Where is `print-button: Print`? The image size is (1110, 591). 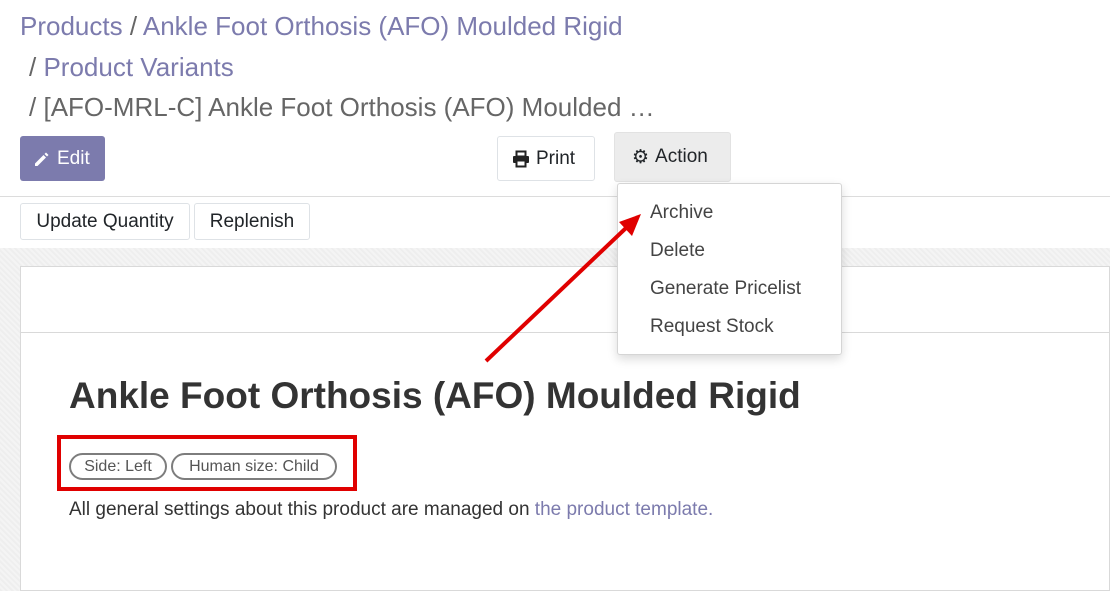 print-button: Print is located at coordinates (546, 158).